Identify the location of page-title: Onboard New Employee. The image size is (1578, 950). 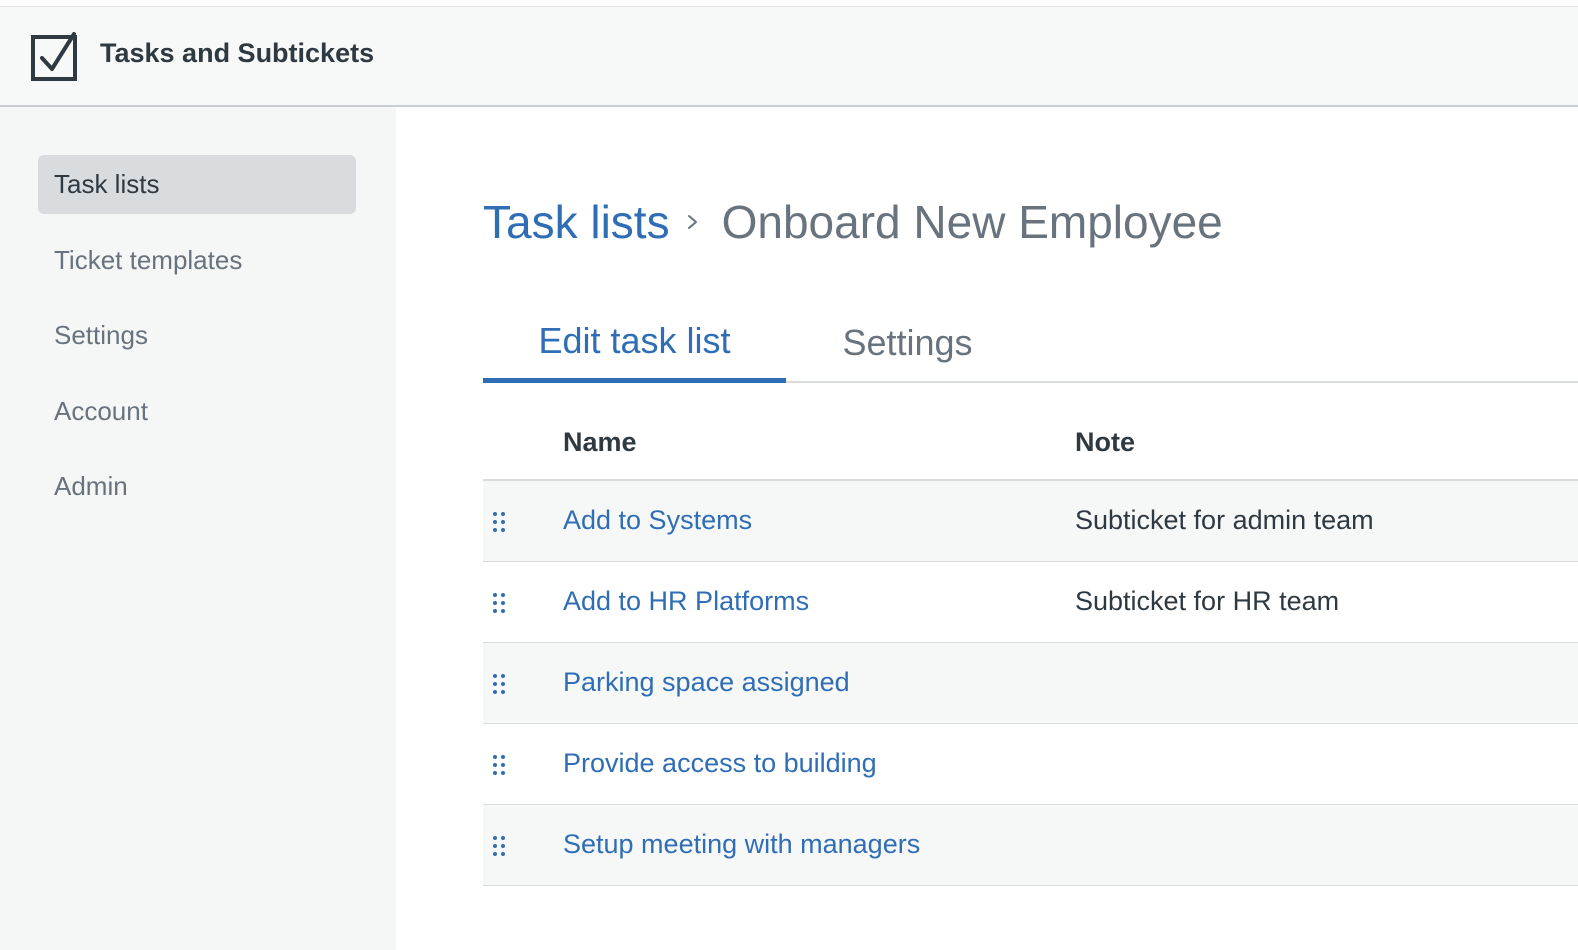
(972, 222).